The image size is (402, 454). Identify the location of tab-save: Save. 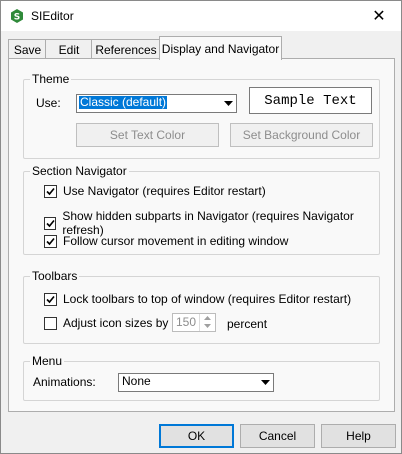
(27, 49).